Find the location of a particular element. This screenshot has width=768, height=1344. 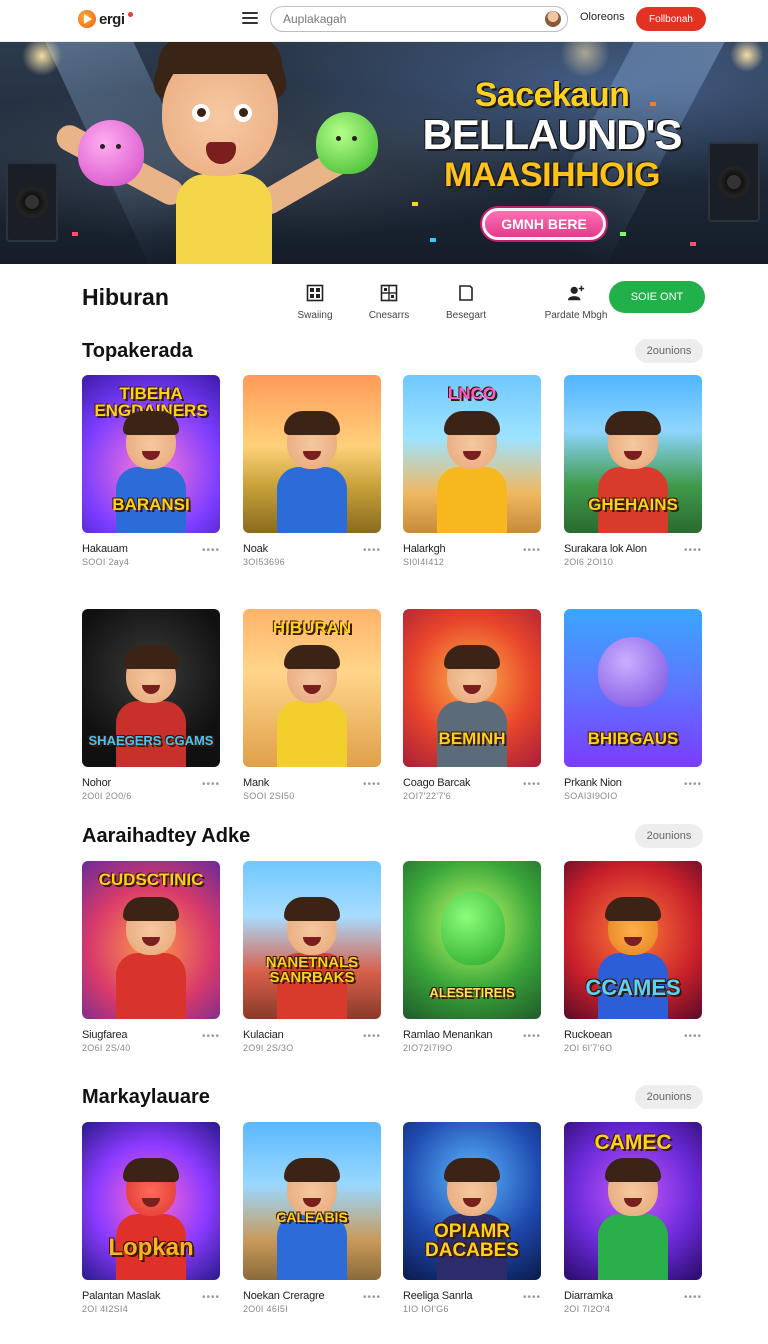

game-card: LNCO Halarkgh SI0I4I412 •••• is located at coordinates (472, 471).